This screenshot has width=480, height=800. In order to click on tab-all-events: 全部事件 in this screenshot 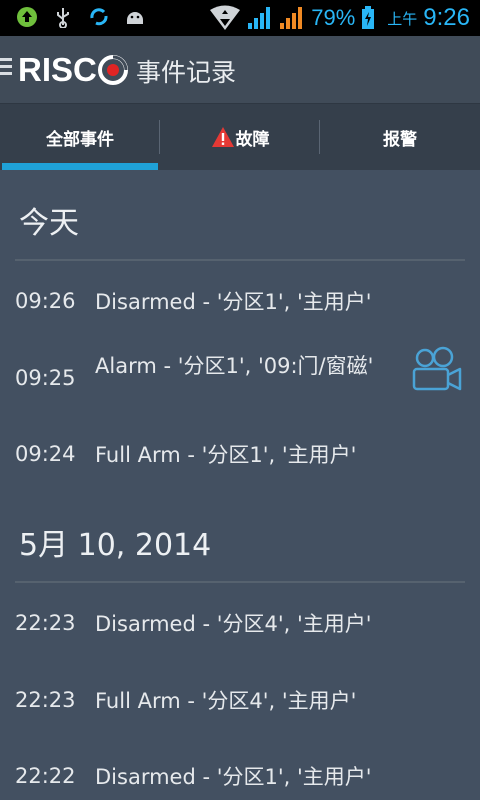, I will do `click(80, 137)`.